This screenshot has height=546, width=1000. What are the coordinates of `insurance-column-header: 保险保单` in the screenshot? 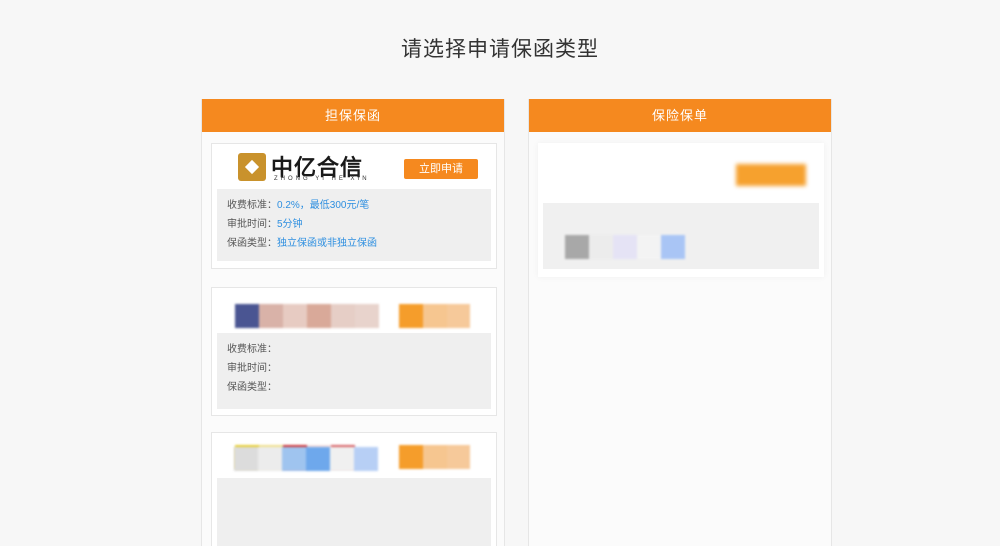 It's located at (680, 115).